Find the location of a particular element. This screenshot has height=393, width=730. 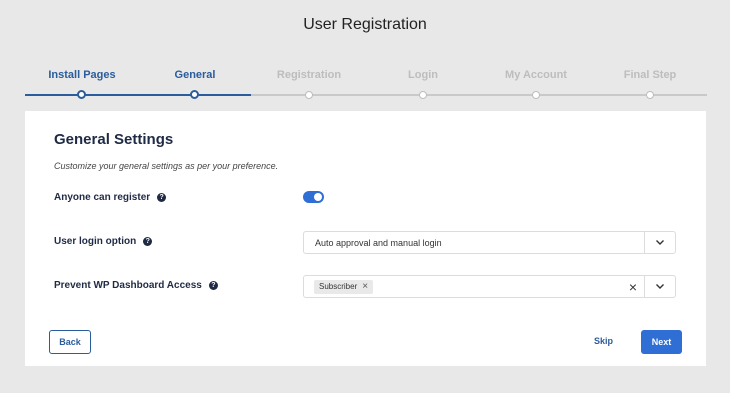

next-button: Next is located at coordinates (661, 342).